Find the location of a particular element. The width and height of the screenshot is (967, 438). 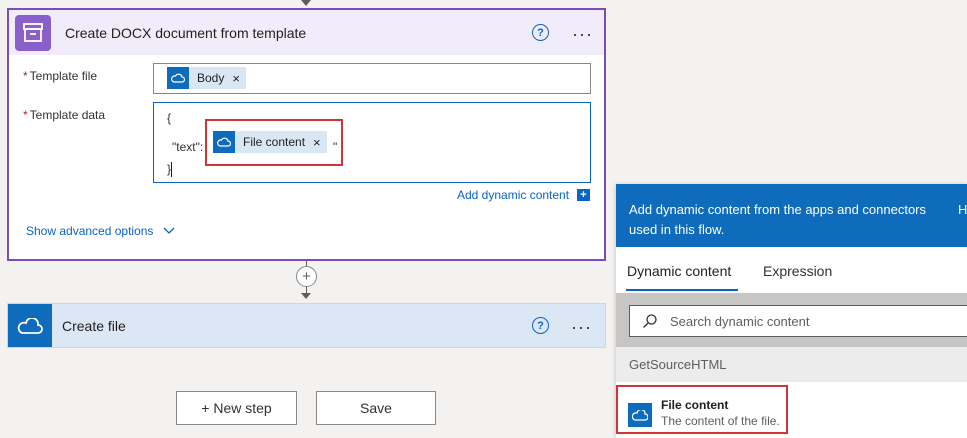

search-placeholder: Search dynamic content is located at coordinates (740, 321).